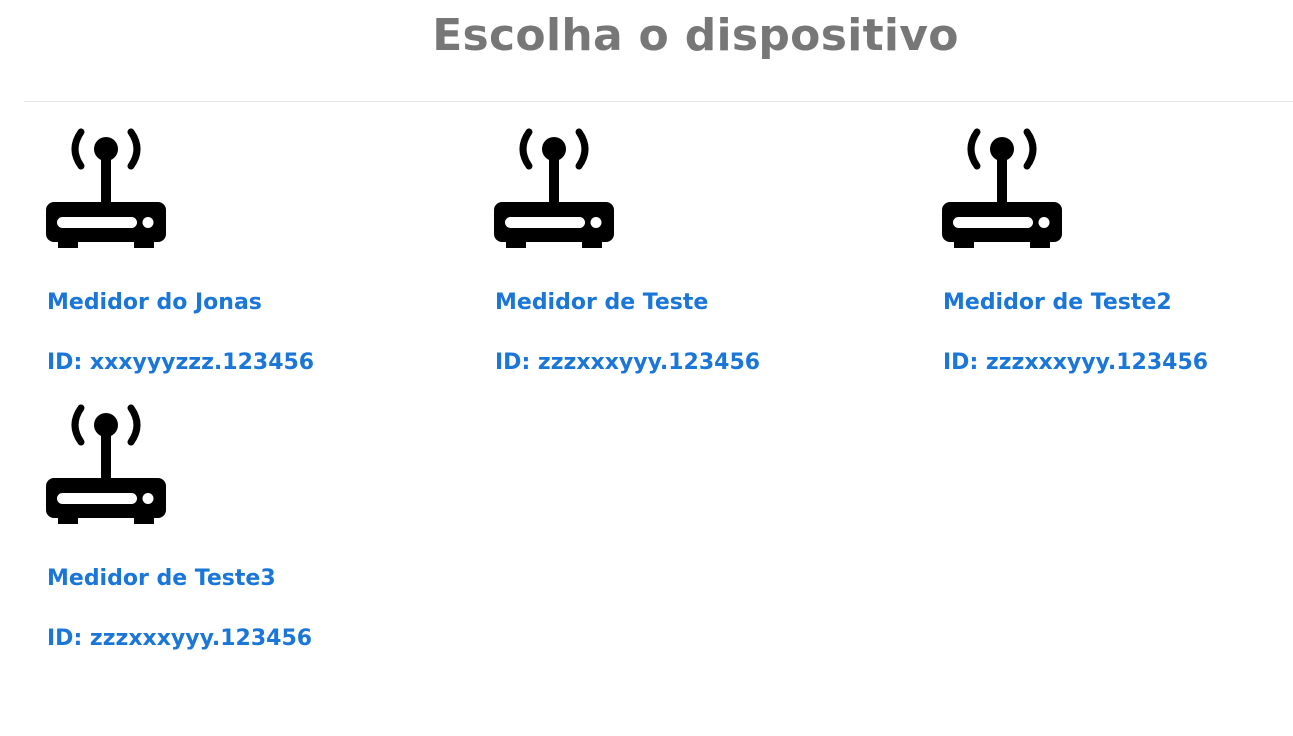  Describe the element at coordinates (695, 35) in the screenshot. I see `page-title: Escolha o dispositivo` at that location.